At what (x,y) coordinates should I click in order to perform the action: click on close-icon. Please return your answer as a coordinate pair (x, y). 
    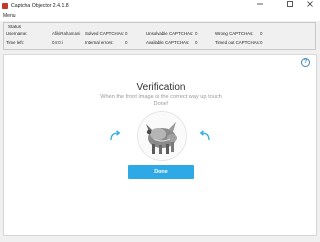
    Looking at the image, I should click on (310, 4).